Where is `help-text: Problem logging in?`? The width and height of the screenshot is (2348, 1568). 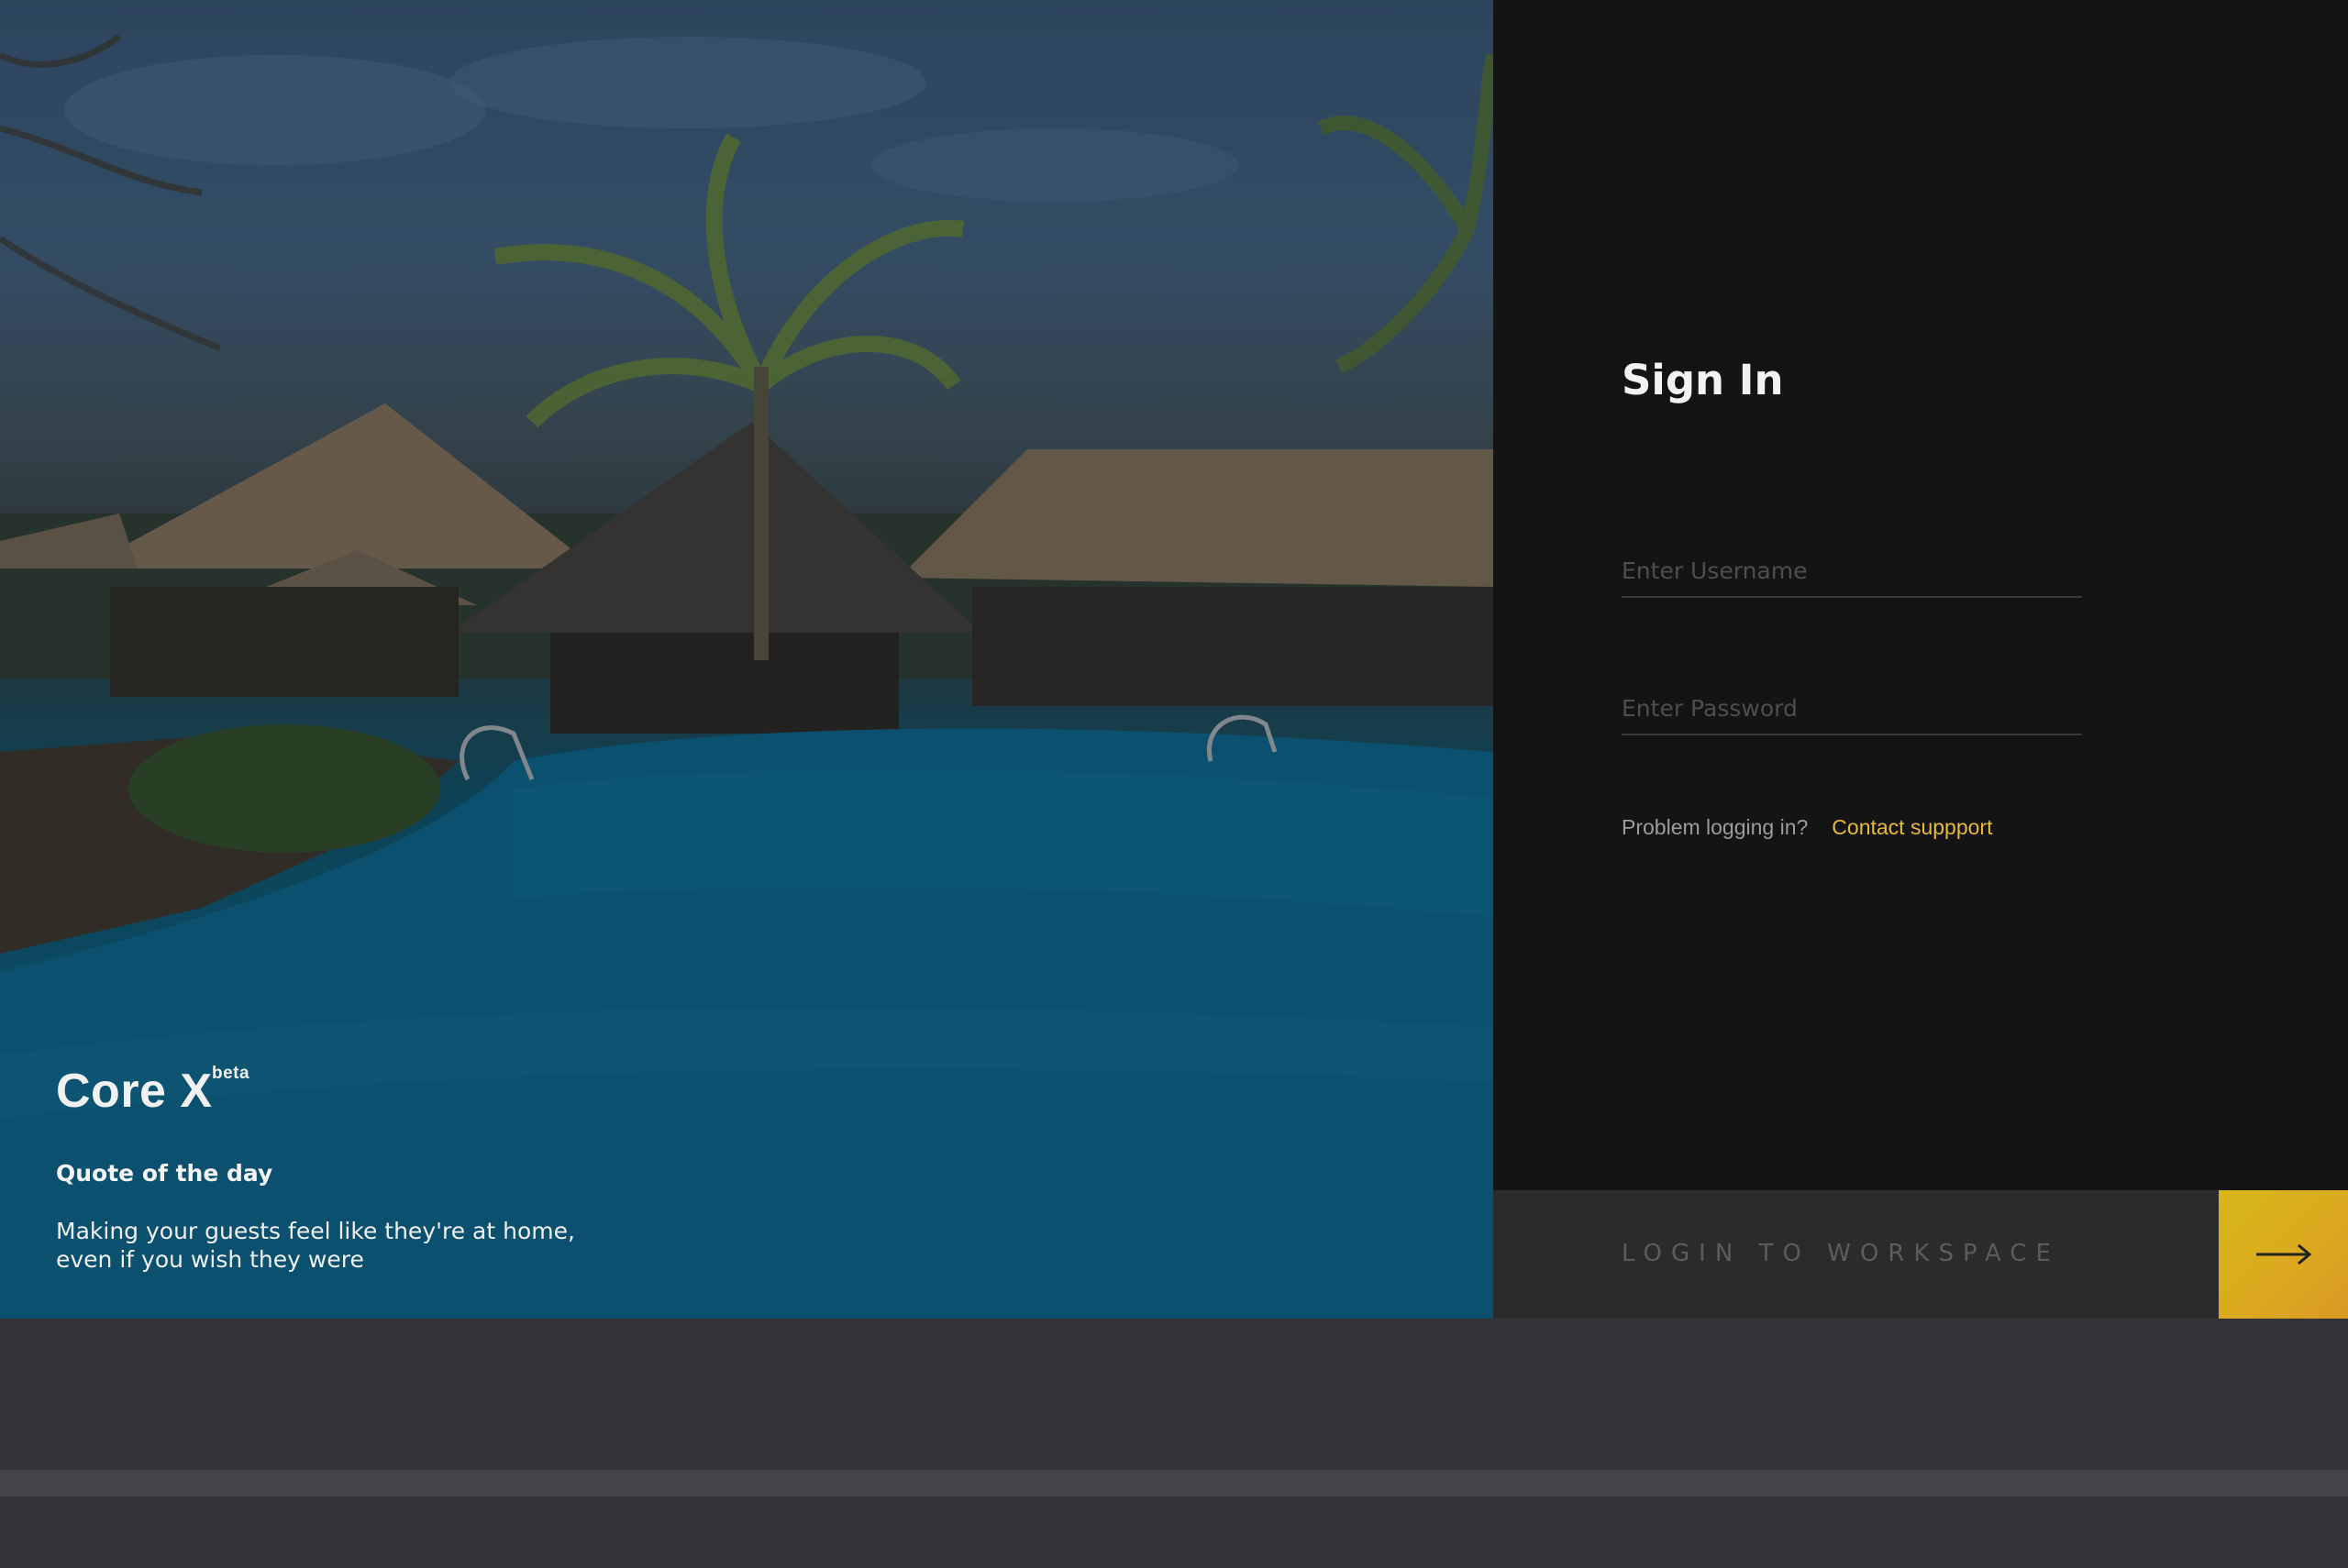 help-text: Problem logging in? is located at coordinates (1715, 827).